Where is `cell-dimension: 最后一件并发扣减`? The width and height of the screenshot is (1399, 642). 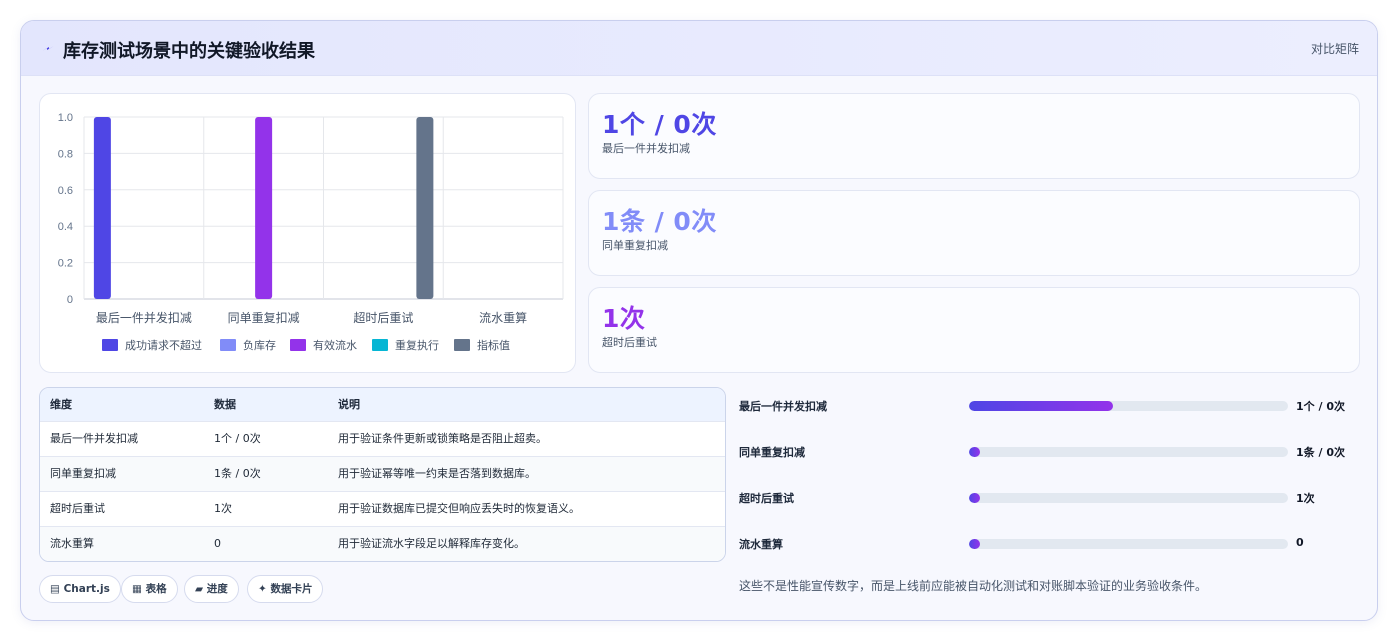 cell-dimension: 最后一件并发扣减 is located at coordinates (94, 438).